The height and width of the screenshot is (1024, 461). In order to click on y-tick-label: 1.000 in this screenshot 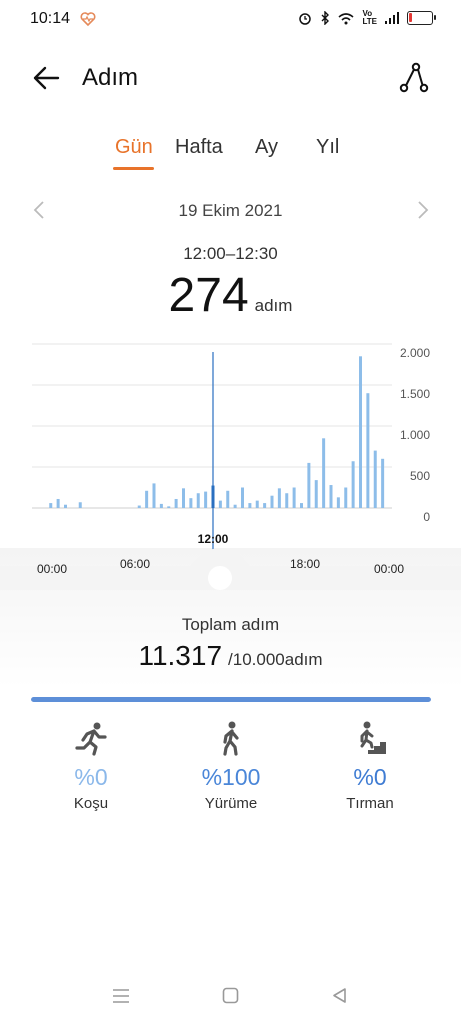, I will do `click(415, 435)`.